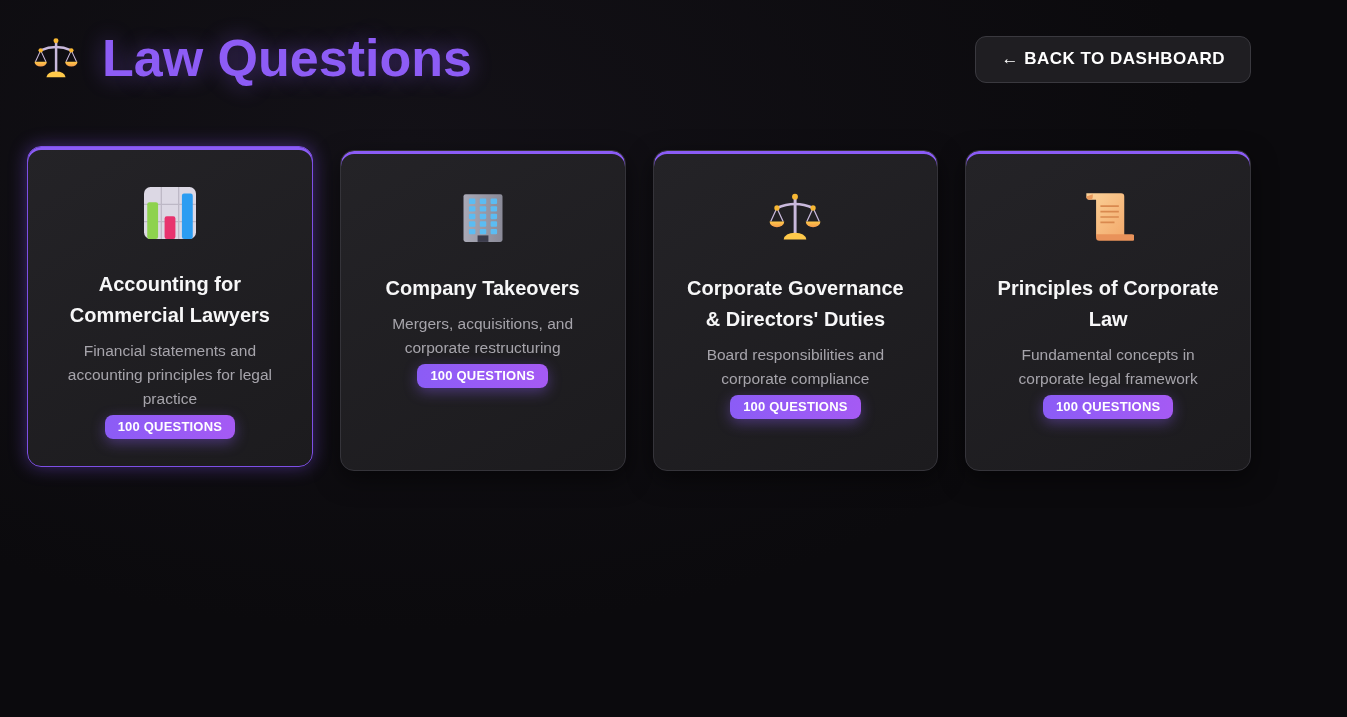 The image size is (1347, 717). Describe the element at coordinates (482, 310) in the screenshot. I see `topic-card: Company Takeovers Mergers, acquisitions, and corporate restructuring 100 QUESTIONS` at that location.